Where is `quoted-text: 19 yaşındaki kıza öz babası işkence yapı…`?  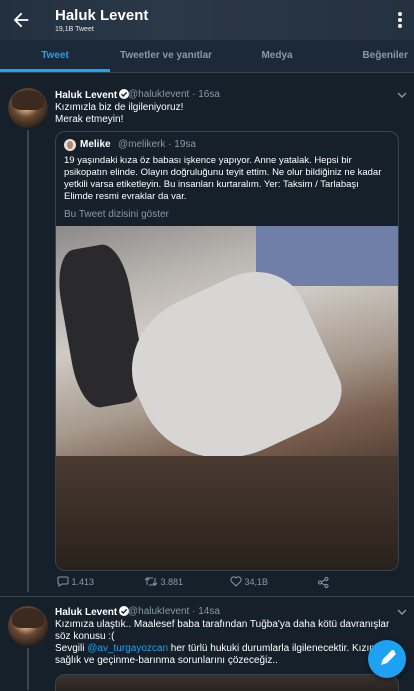
quoted-text: 19 yaşındaki kıza öz babası işkence yapı… is located at coordinates (223, 178).